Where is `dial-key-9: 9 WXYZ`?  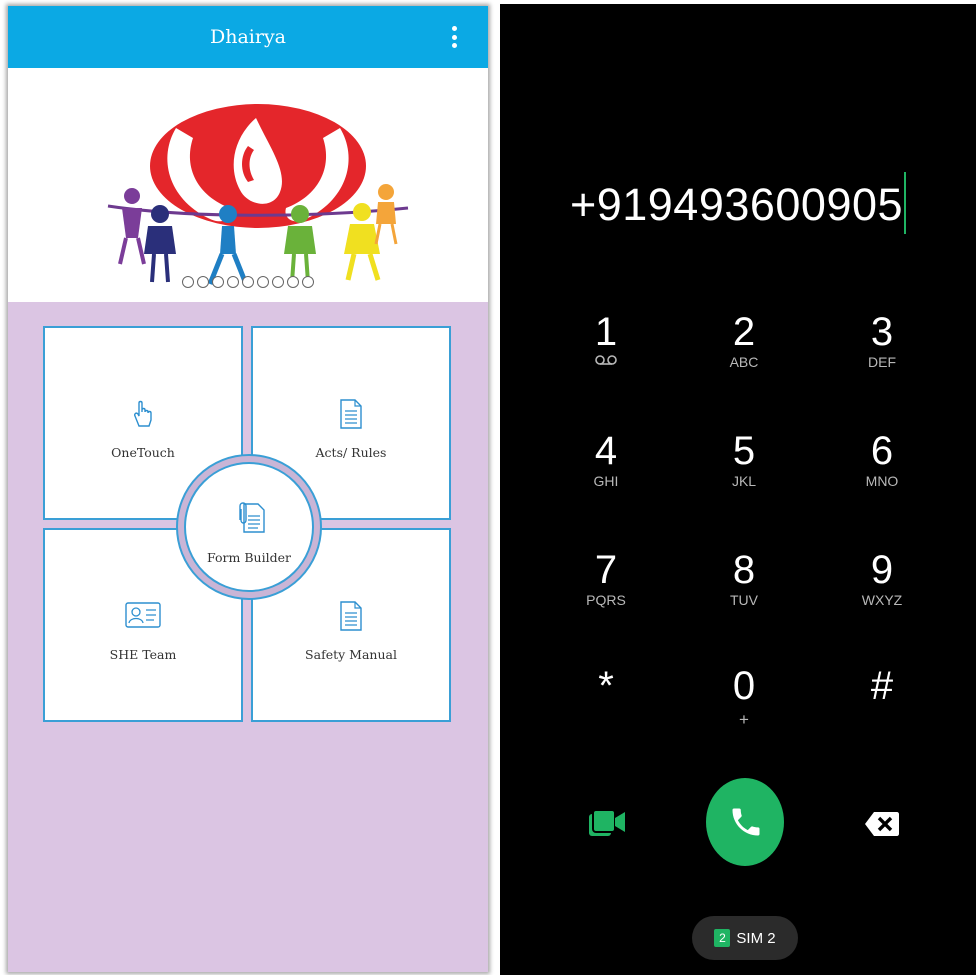 dial-key-9: 9 WXYZ is located at coordinates (882, 593).